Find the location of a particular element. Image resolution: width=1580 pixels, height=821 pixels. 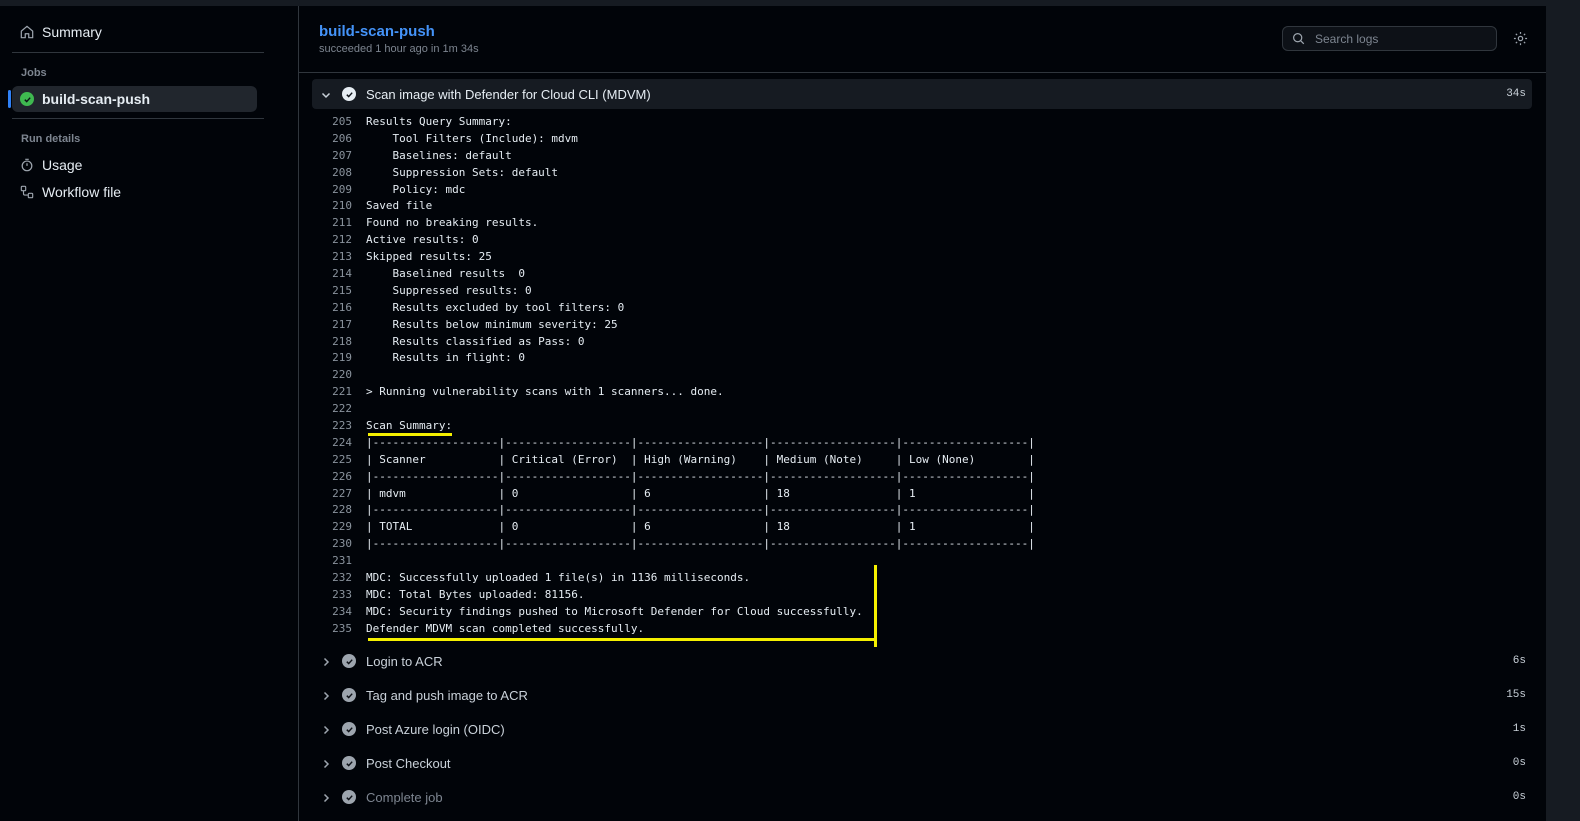

step-header: Login to ACR 6s is located at coordinates (922, 661).